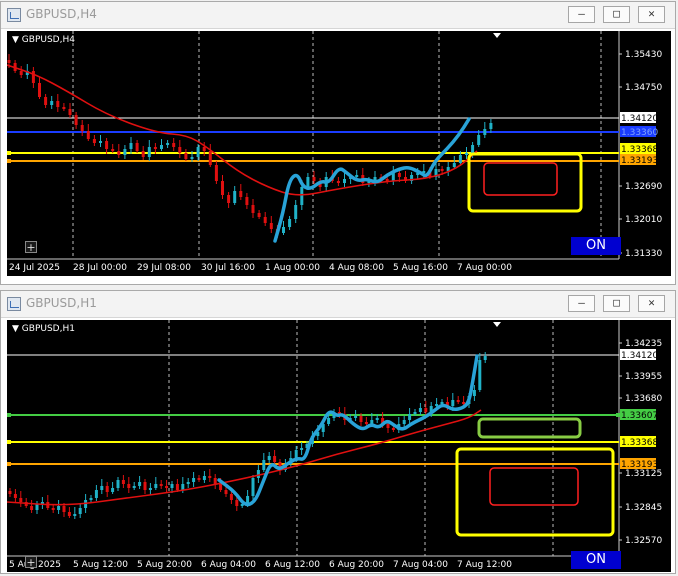  What do you see at coordinates (34, 268) in the screenshot?
I see `time-label: 24 Jul 2025` at bounding box center [34, 268].